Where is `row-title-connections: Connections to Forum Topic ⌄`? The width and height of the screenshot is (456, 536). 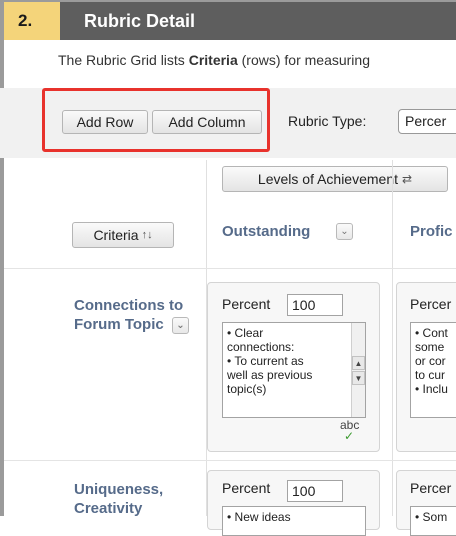
row-title-connections: Connections to Forum Topic ⌄ is located at coordinates (134, 315).